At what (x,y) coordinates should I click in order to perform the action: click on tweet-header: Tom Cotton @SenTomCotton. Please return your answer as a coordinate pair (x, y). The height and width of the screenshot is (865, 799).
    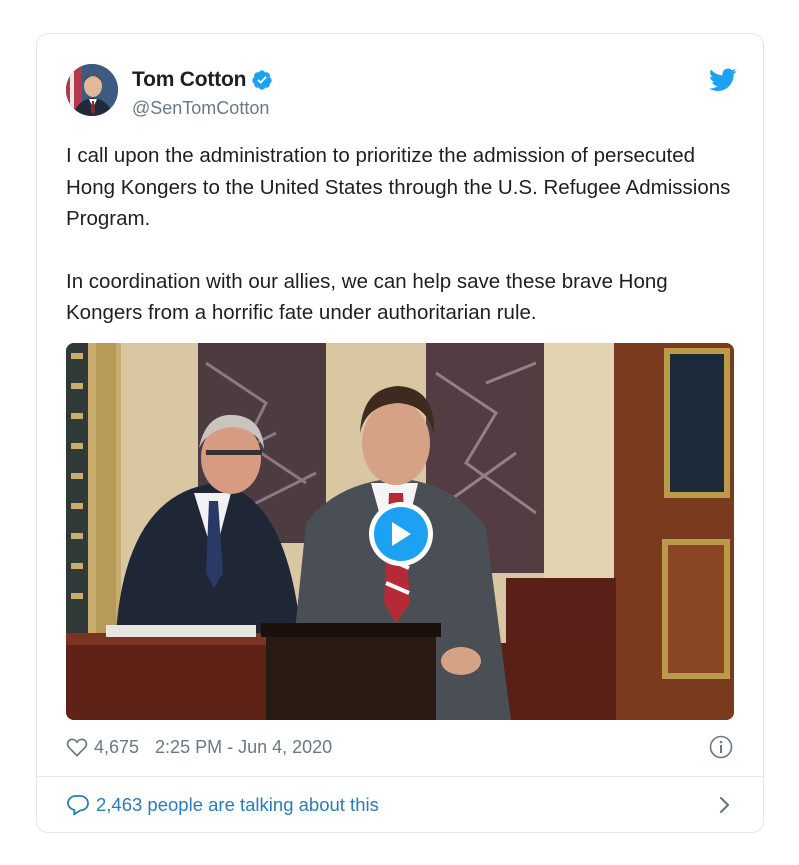
    Looking at the image, I should click on (401, 92).